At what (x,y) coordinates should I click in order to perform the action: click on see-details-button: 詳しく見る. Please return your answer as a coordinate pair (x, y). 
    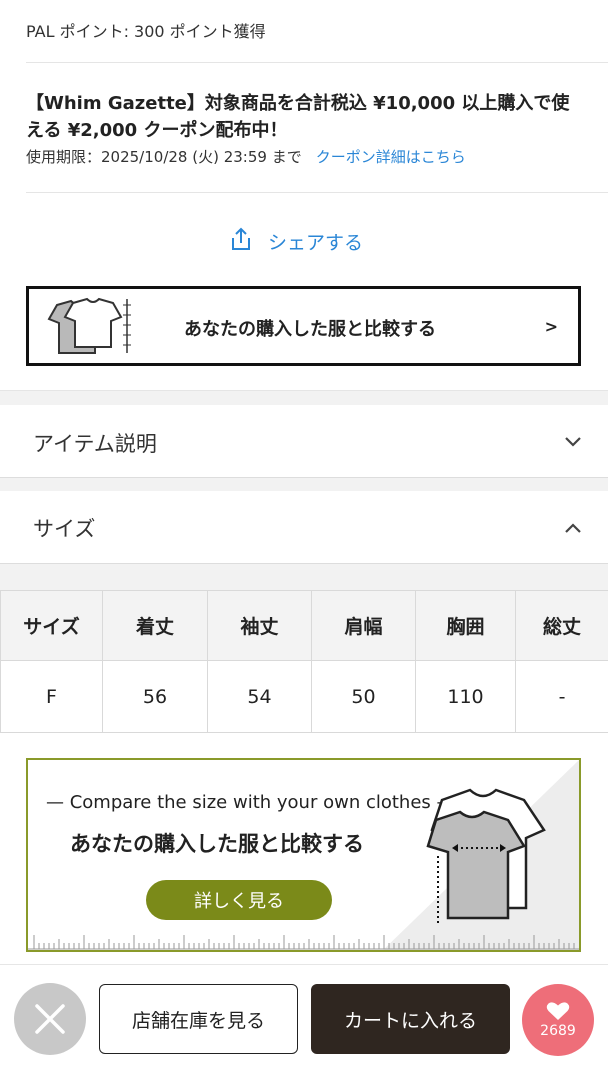
    Looking at the image, I should click on (239, 900).